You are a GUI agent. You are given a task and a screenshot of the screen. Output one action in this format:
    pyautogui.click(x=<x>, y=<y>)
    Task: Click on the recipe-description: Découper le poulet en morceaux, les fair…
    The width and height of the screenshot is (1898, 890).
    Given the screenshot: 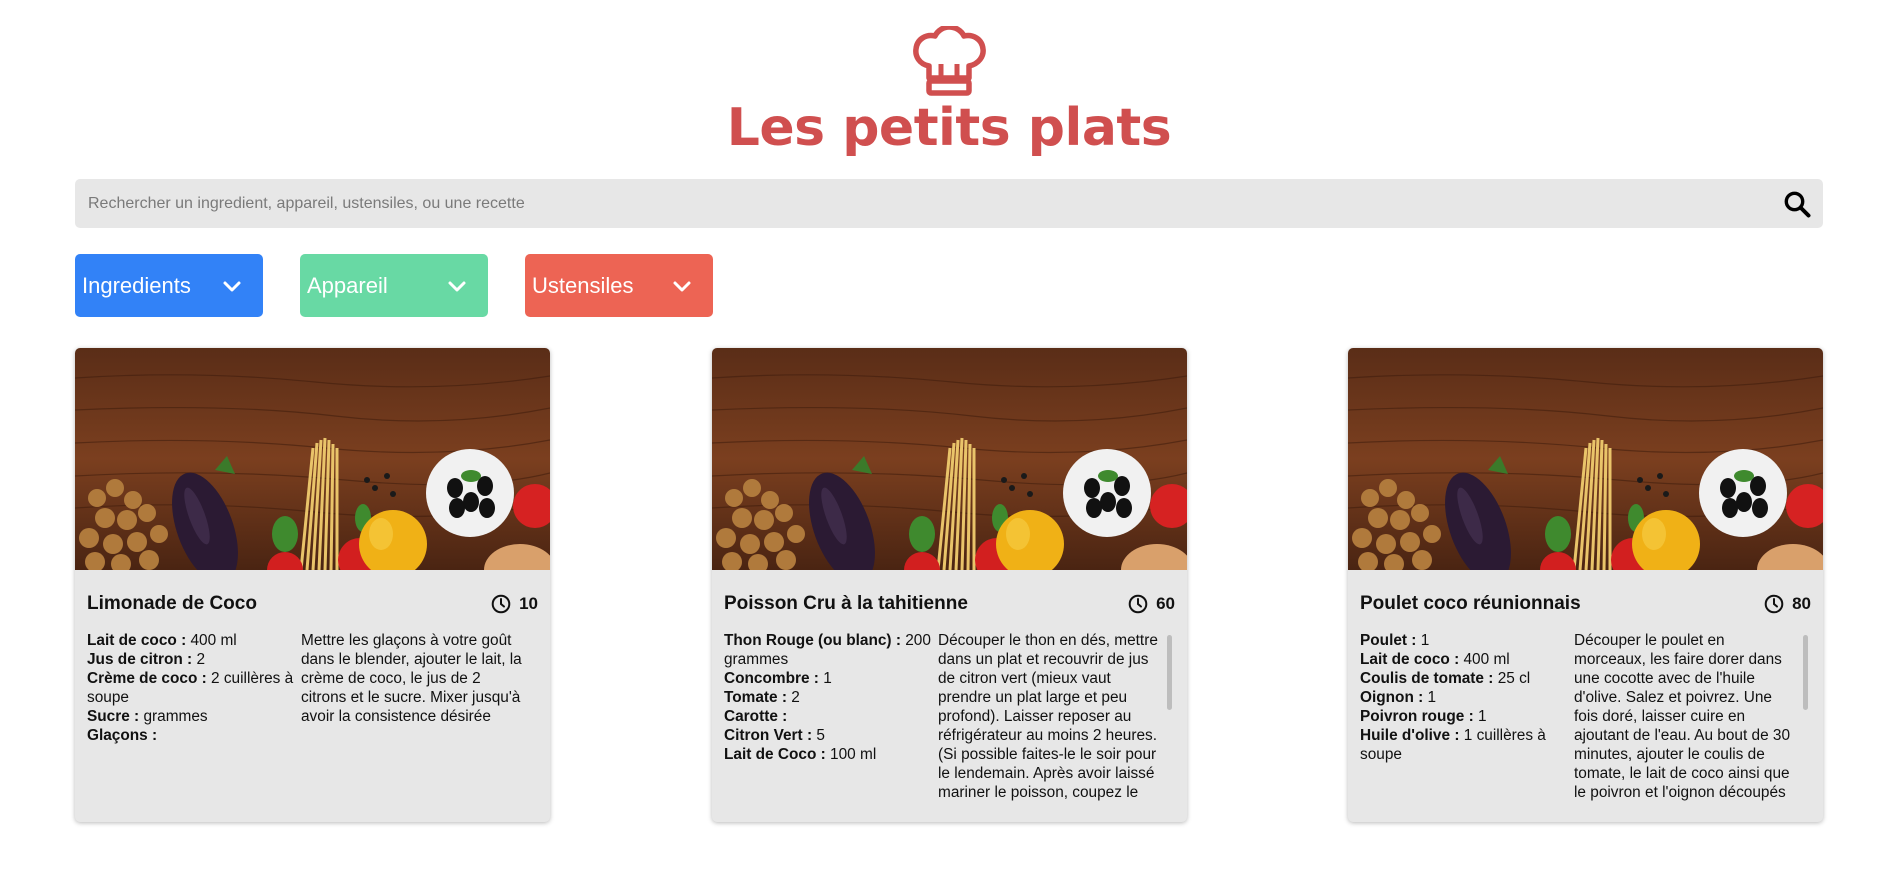 What is the action you would take?
    pyautogui.click(x=1692, y=719)
    